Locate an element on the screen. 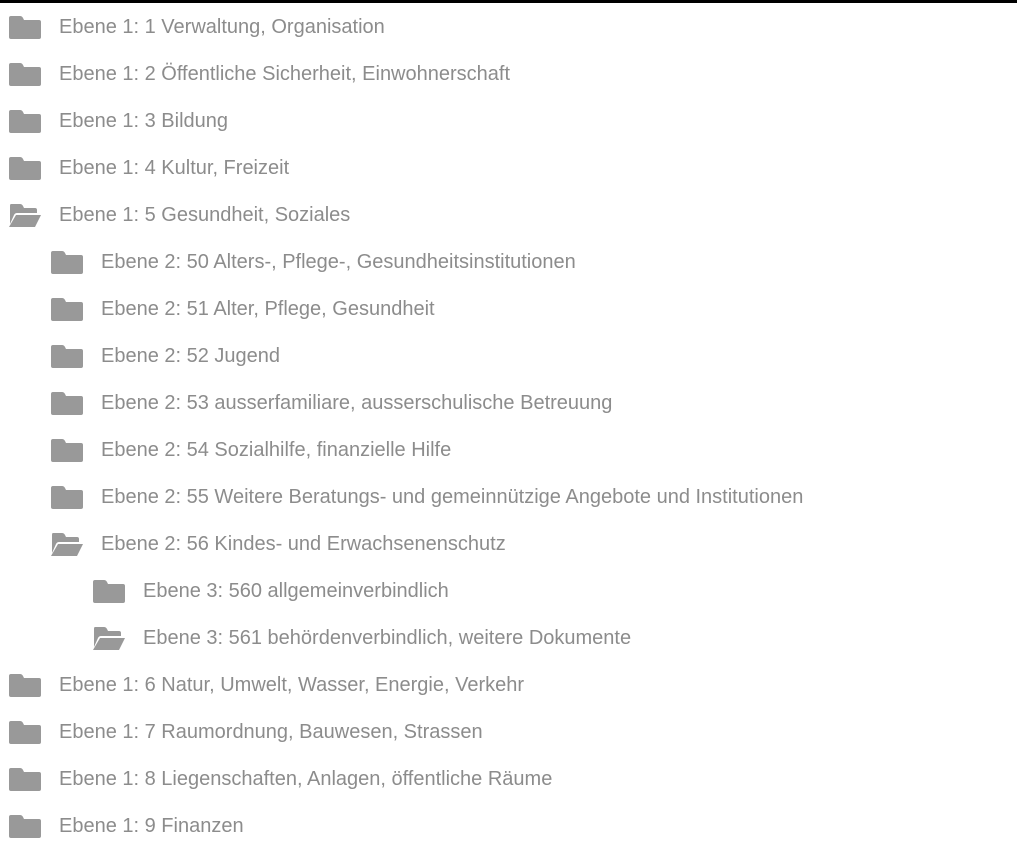 The image size is (1017, 854). tree-node-ebene2-52: Ebene 2: 52 Jugend is located at coordinates (508, 355).